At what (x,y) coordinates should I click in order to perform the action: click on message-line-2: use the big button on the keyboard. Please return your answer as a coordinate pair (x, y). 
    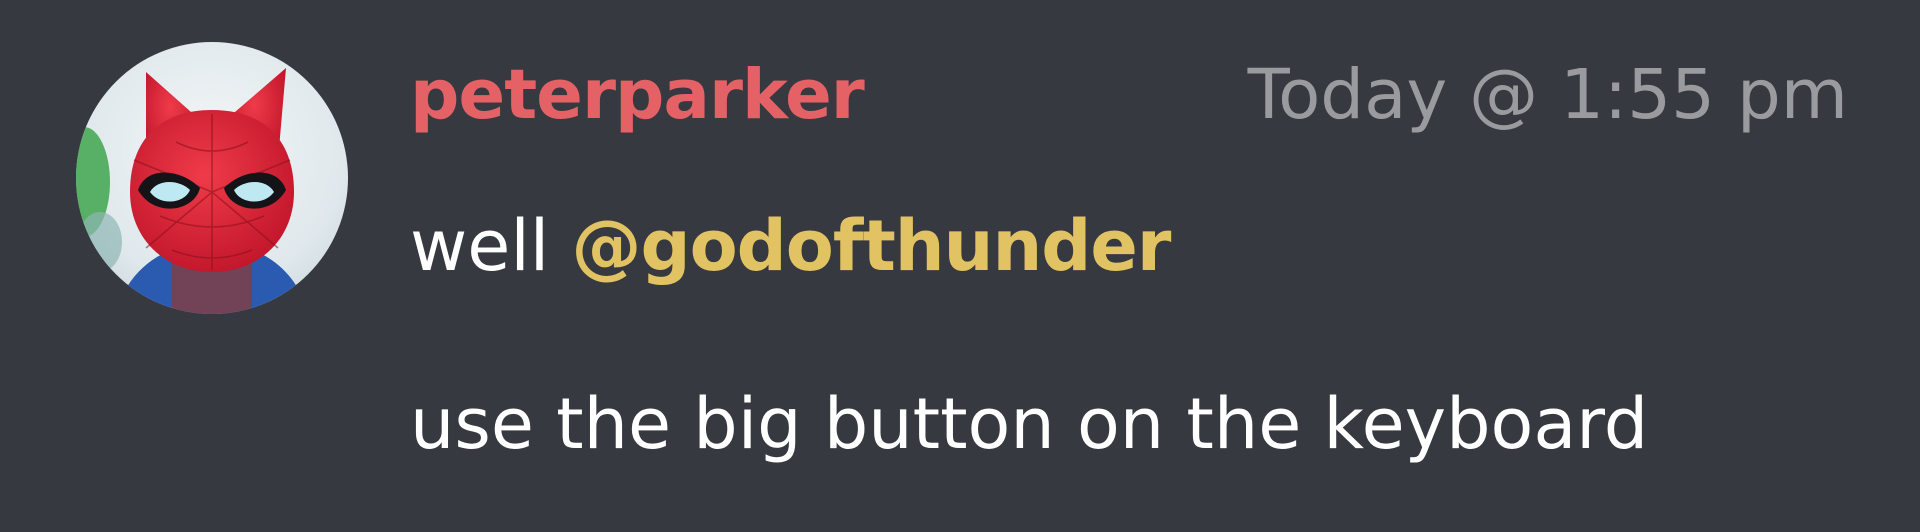
    Looking at the image, I should click on (1029, 424).